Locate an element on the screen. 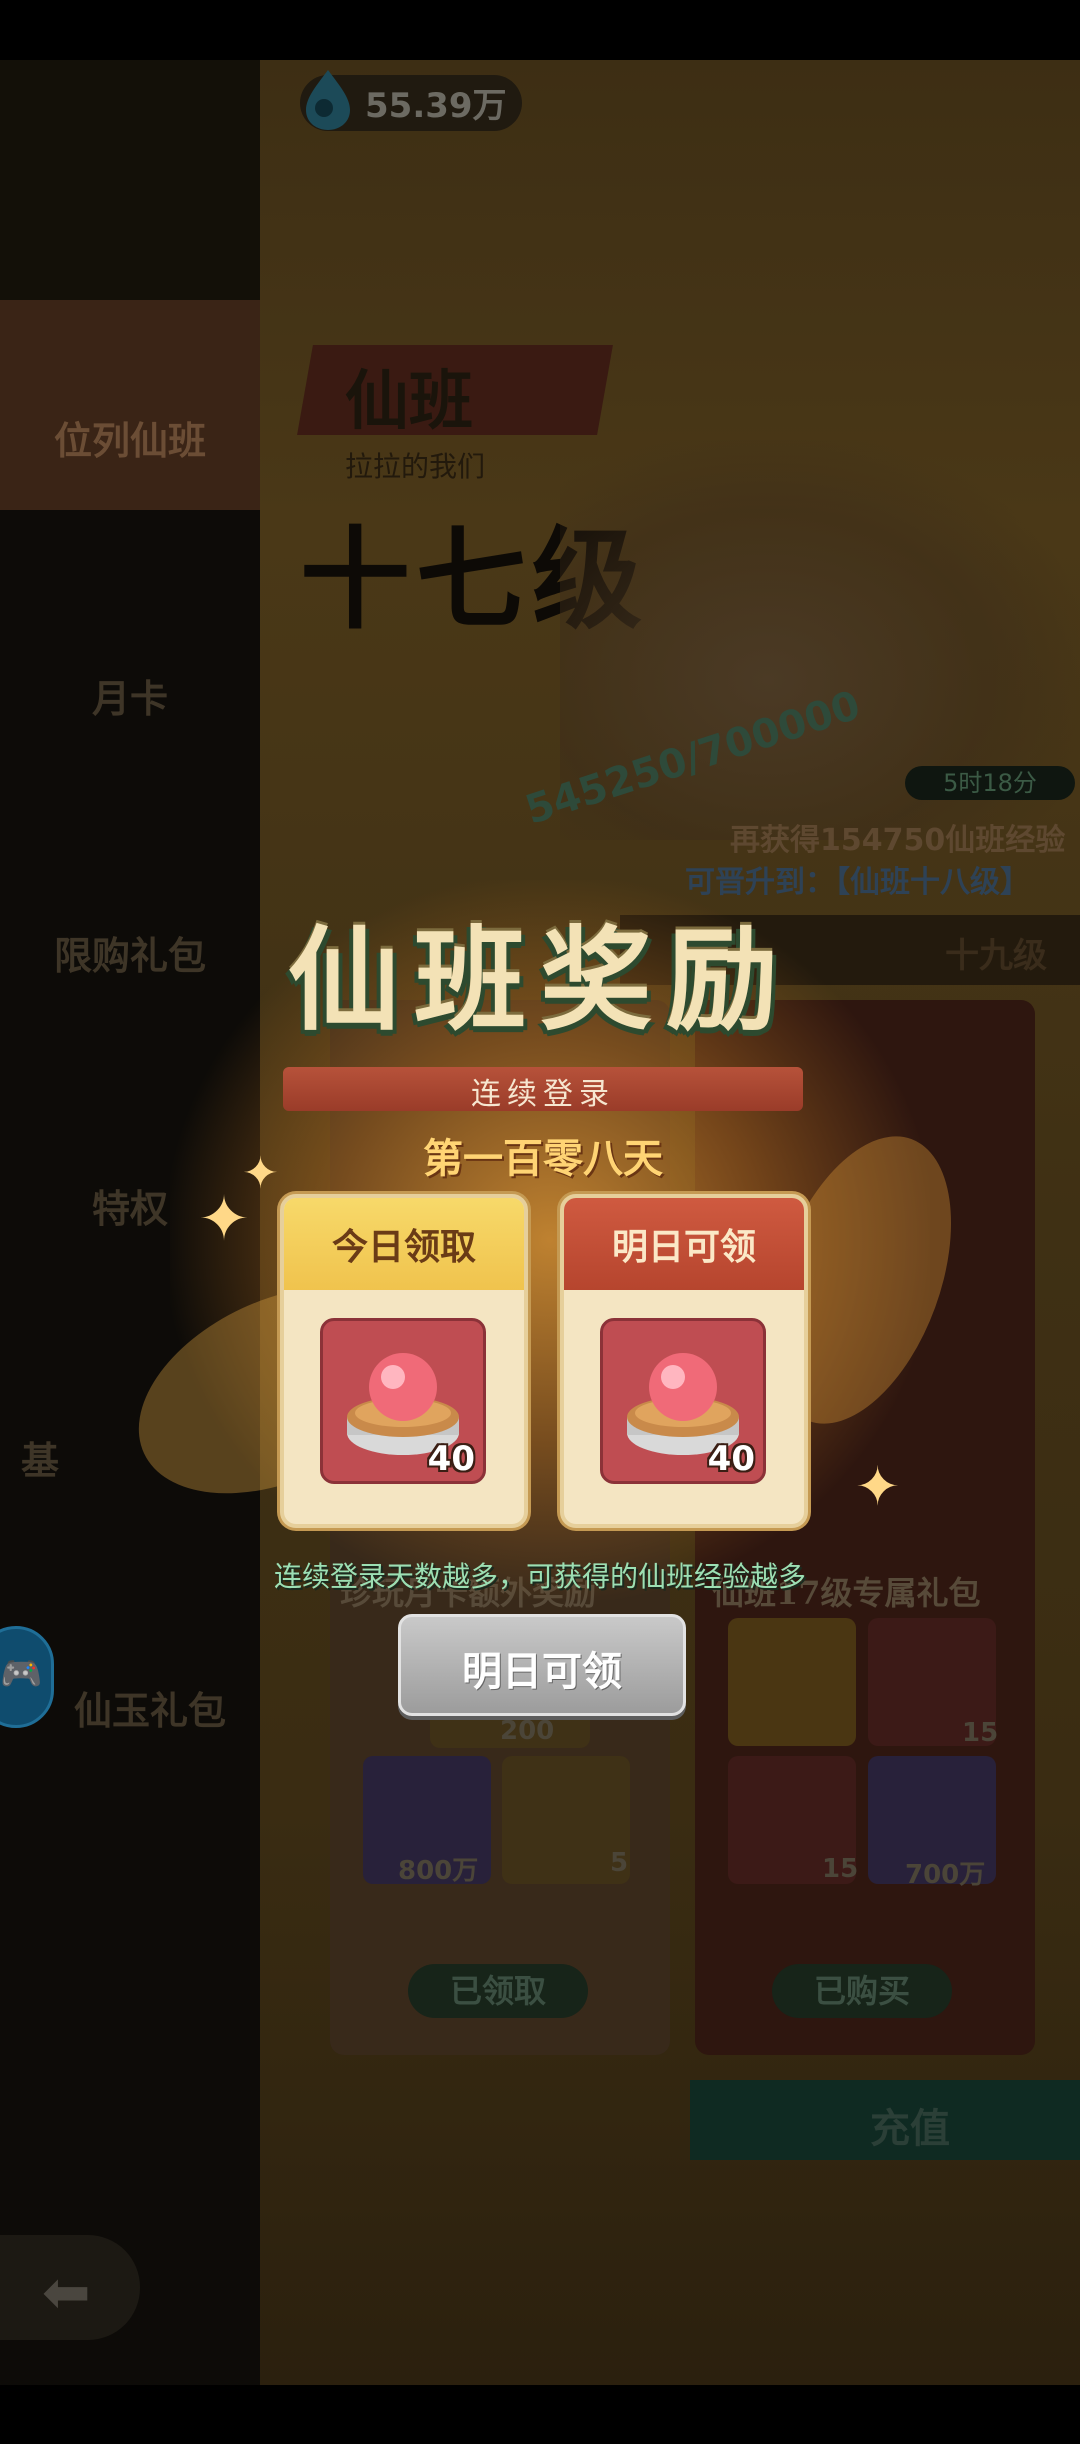  reward-item-count: 200 is located at coordinates (527, 1731).